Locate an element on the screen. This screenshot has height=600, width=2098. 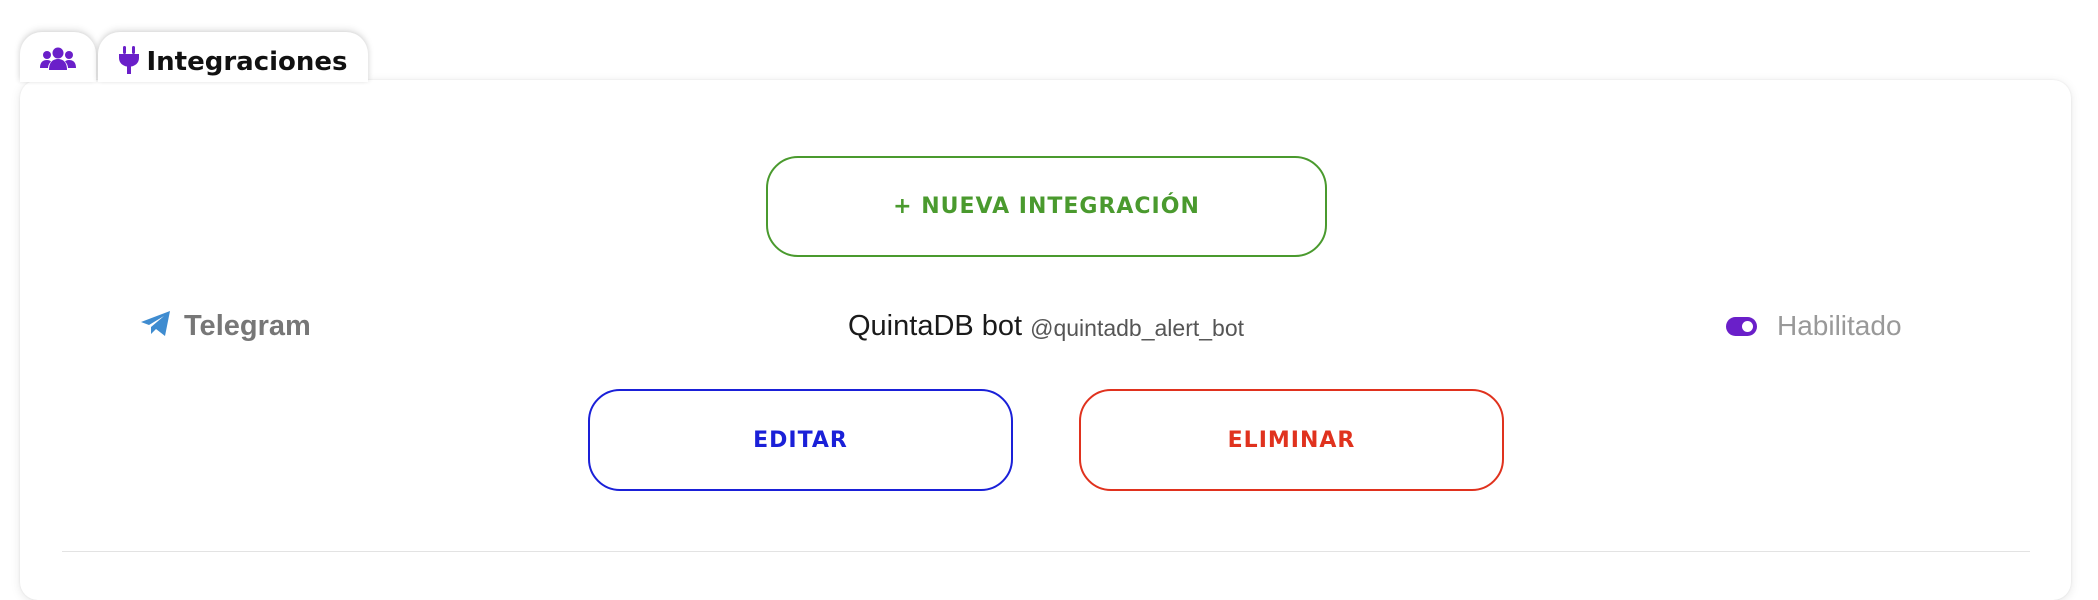
users-icon is located at coordinates (58, 61).